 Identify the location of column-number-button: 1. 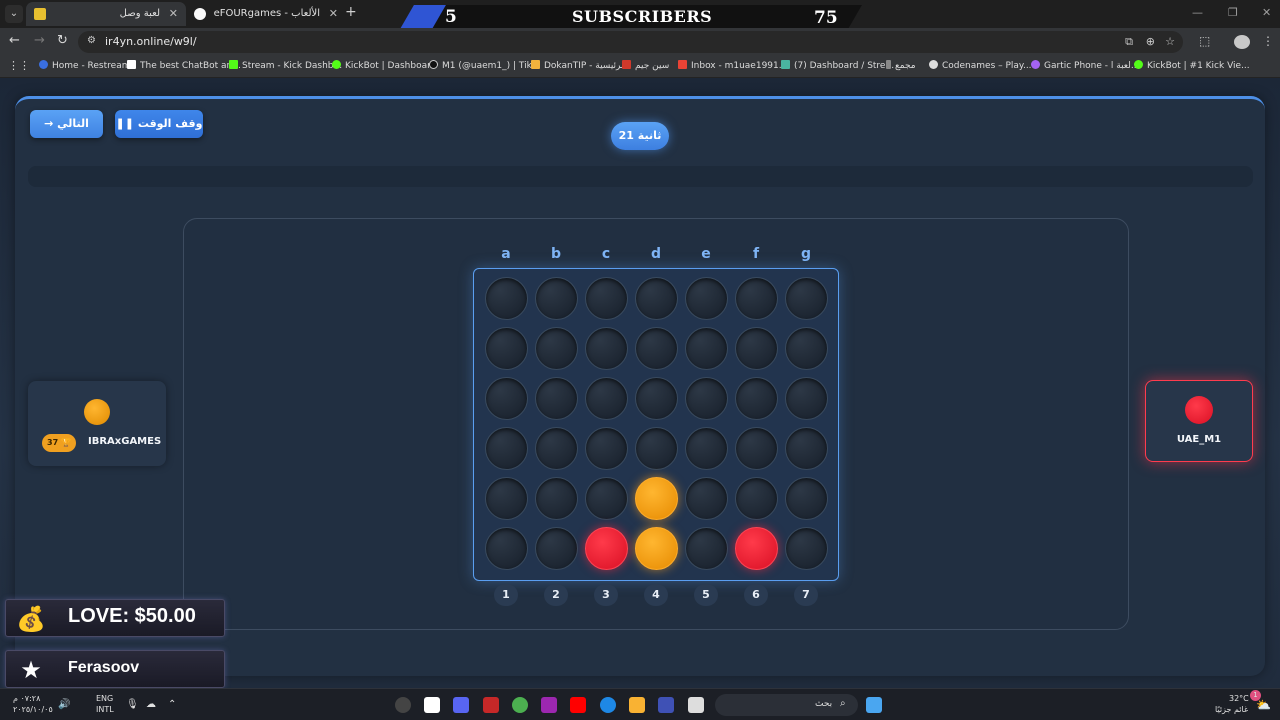
(506, 595).